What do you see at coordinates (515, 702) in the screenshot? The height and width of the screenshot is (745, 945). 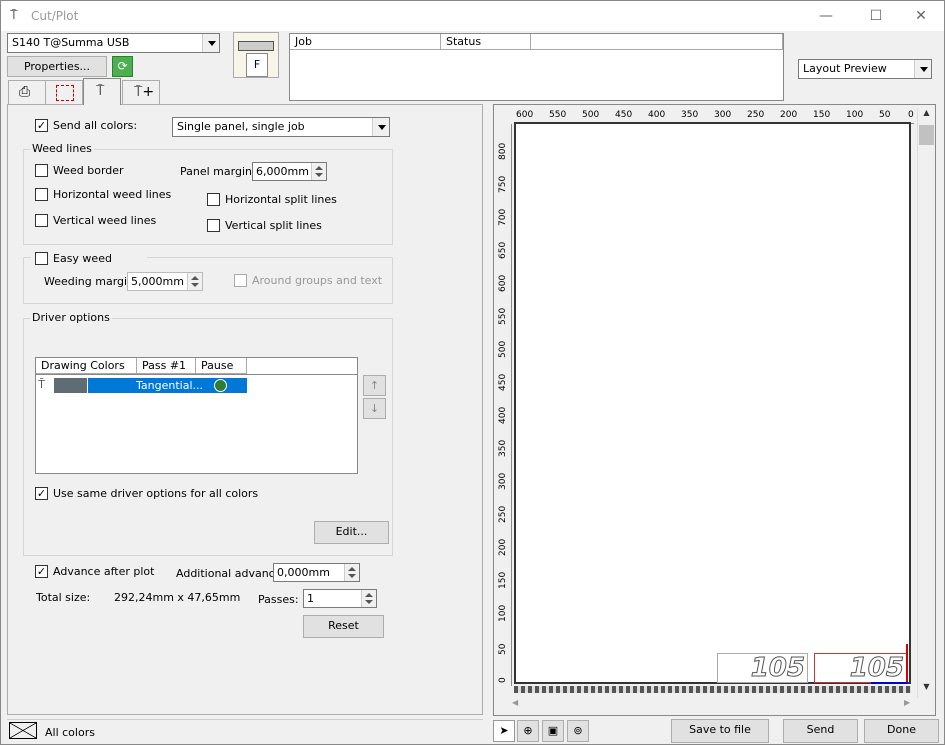 I see `scroll-left-arrow-icon: ◀` at bounding box center [515, 702].